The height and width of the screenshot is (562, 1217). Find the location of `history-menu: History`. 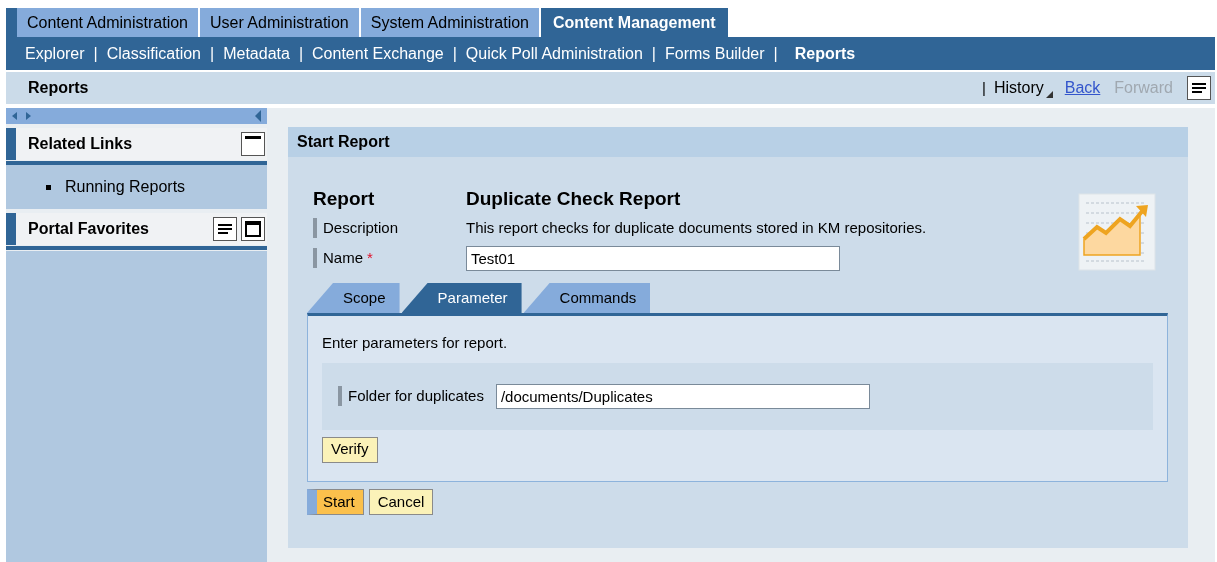

history-menu: History is located at coordinates (1018, 88).